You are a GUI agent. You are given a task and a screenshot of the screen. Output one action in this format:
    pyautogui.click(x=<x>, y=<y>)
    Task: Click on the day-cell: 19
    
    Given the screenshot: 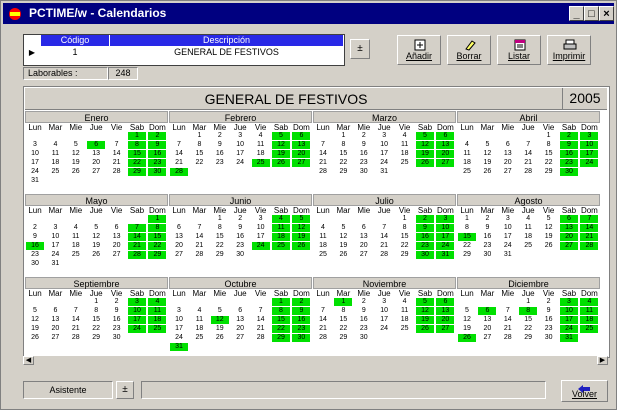 What is the action you would take?
    pyautogui.click(x=425, y=154)
    